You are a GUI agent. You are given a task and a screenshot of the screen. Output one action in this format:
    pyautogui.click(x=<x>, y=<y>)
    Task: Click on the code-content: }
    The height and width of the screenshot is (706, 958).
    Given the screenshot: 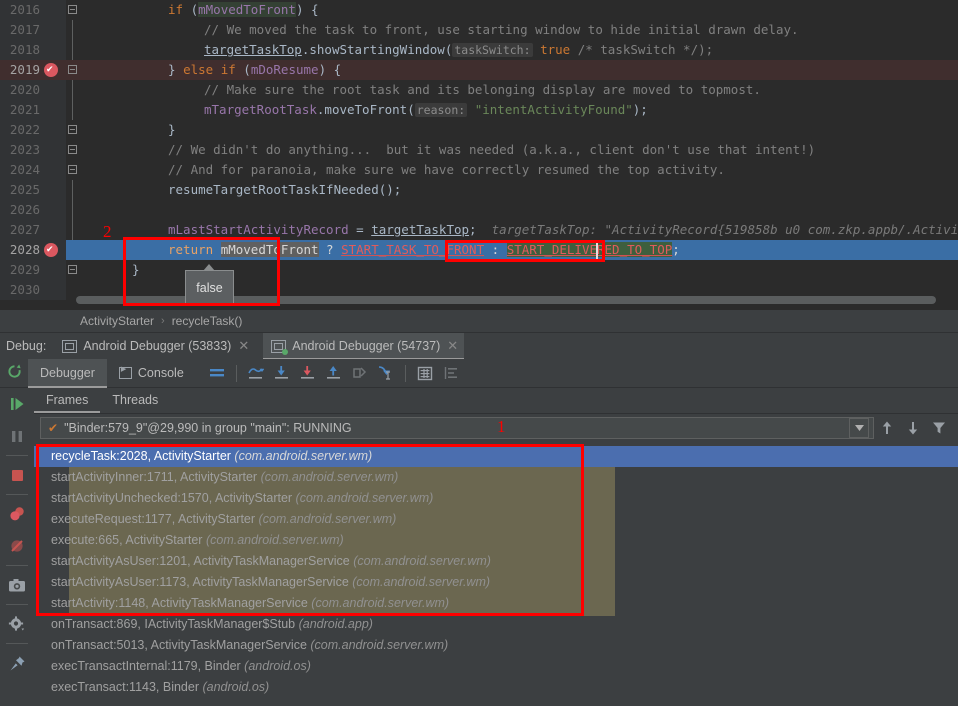 What is the action you would take?
    pyautogui.click(x=136, y=130)
    